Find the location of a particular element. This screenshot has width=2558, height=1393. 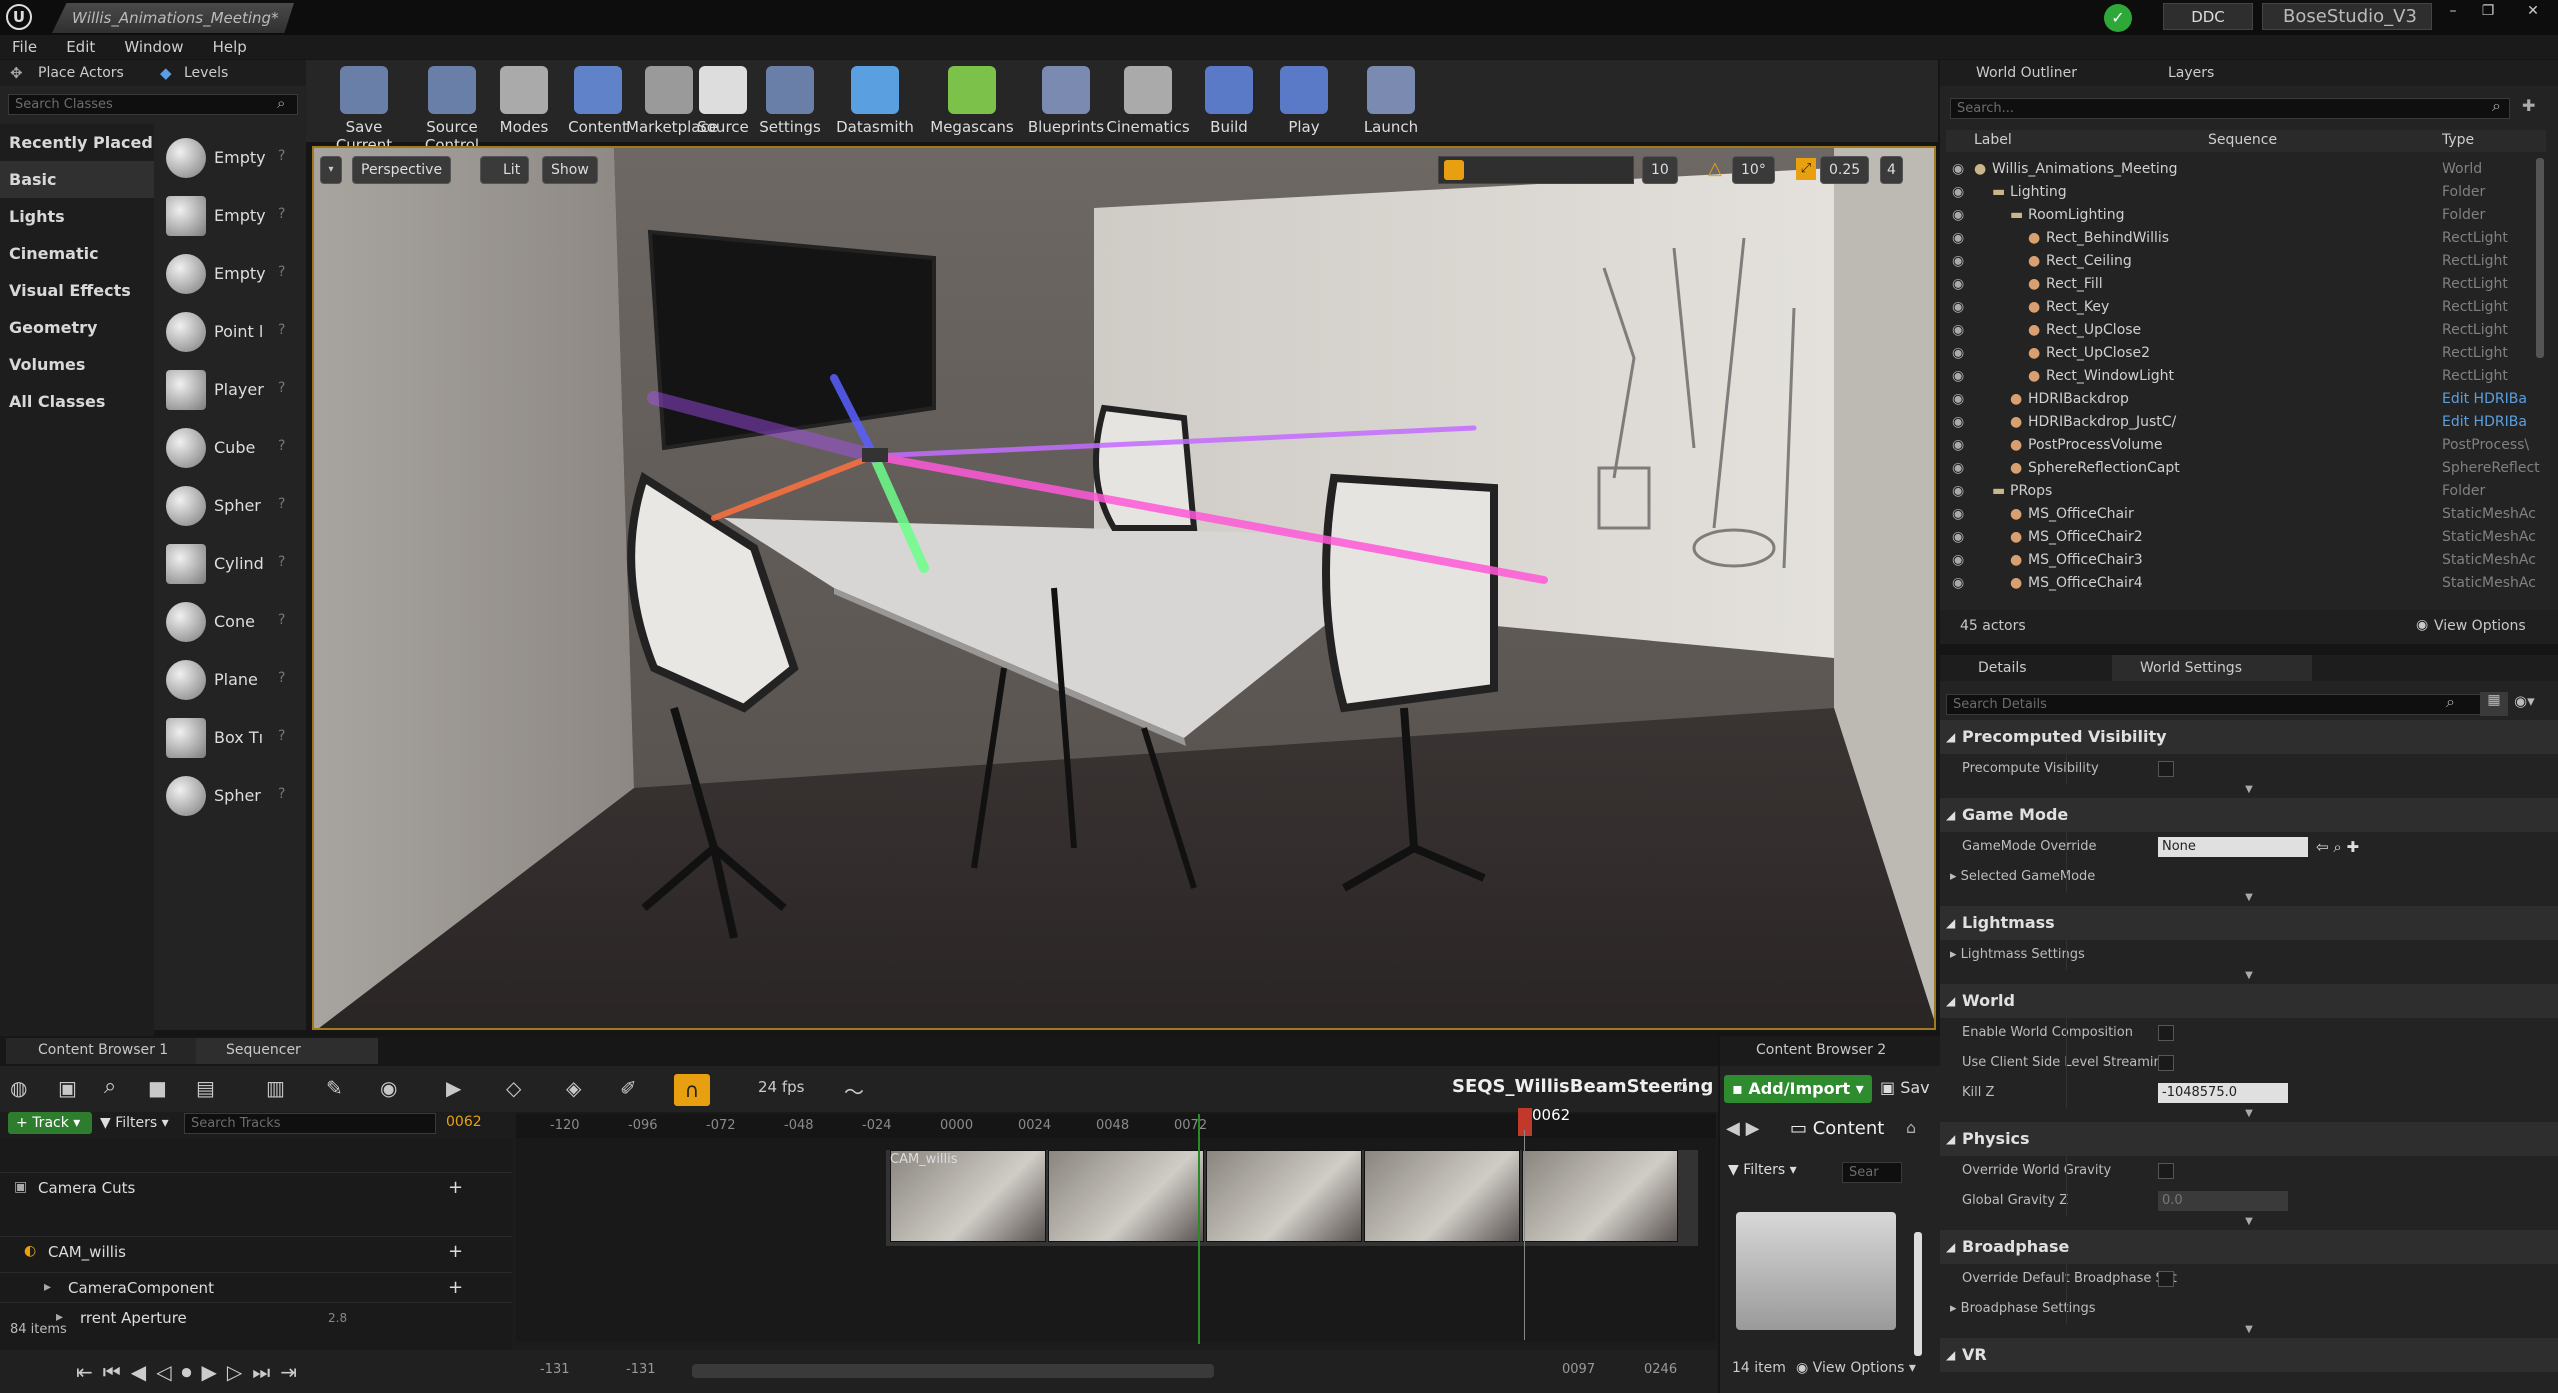

details-section: ◢ Lightmass is located at coordinates (2249, 923).